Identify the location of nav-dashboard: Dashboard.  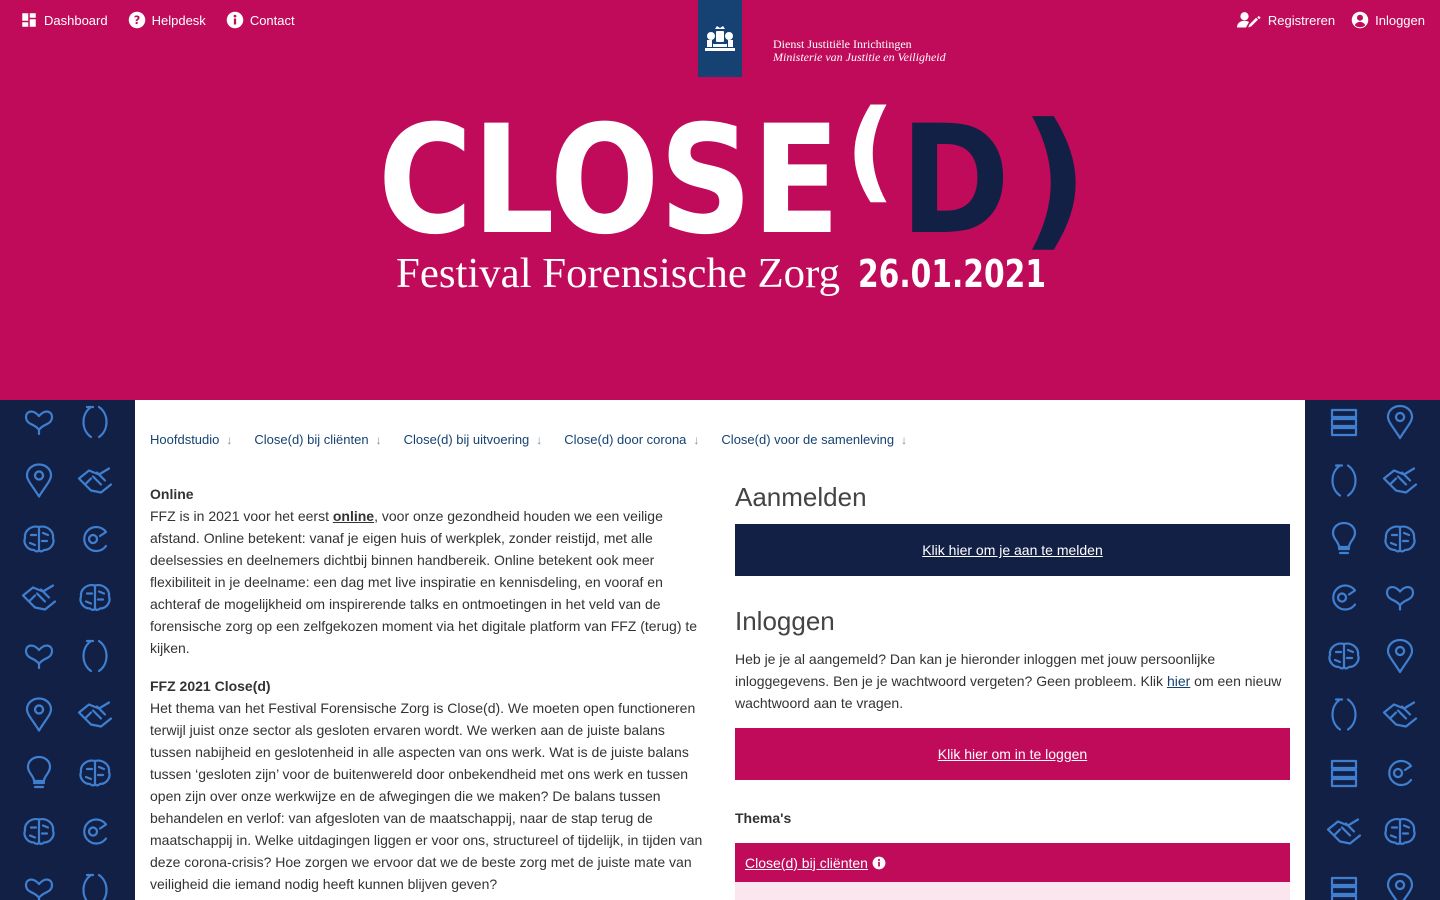
(64, 20).